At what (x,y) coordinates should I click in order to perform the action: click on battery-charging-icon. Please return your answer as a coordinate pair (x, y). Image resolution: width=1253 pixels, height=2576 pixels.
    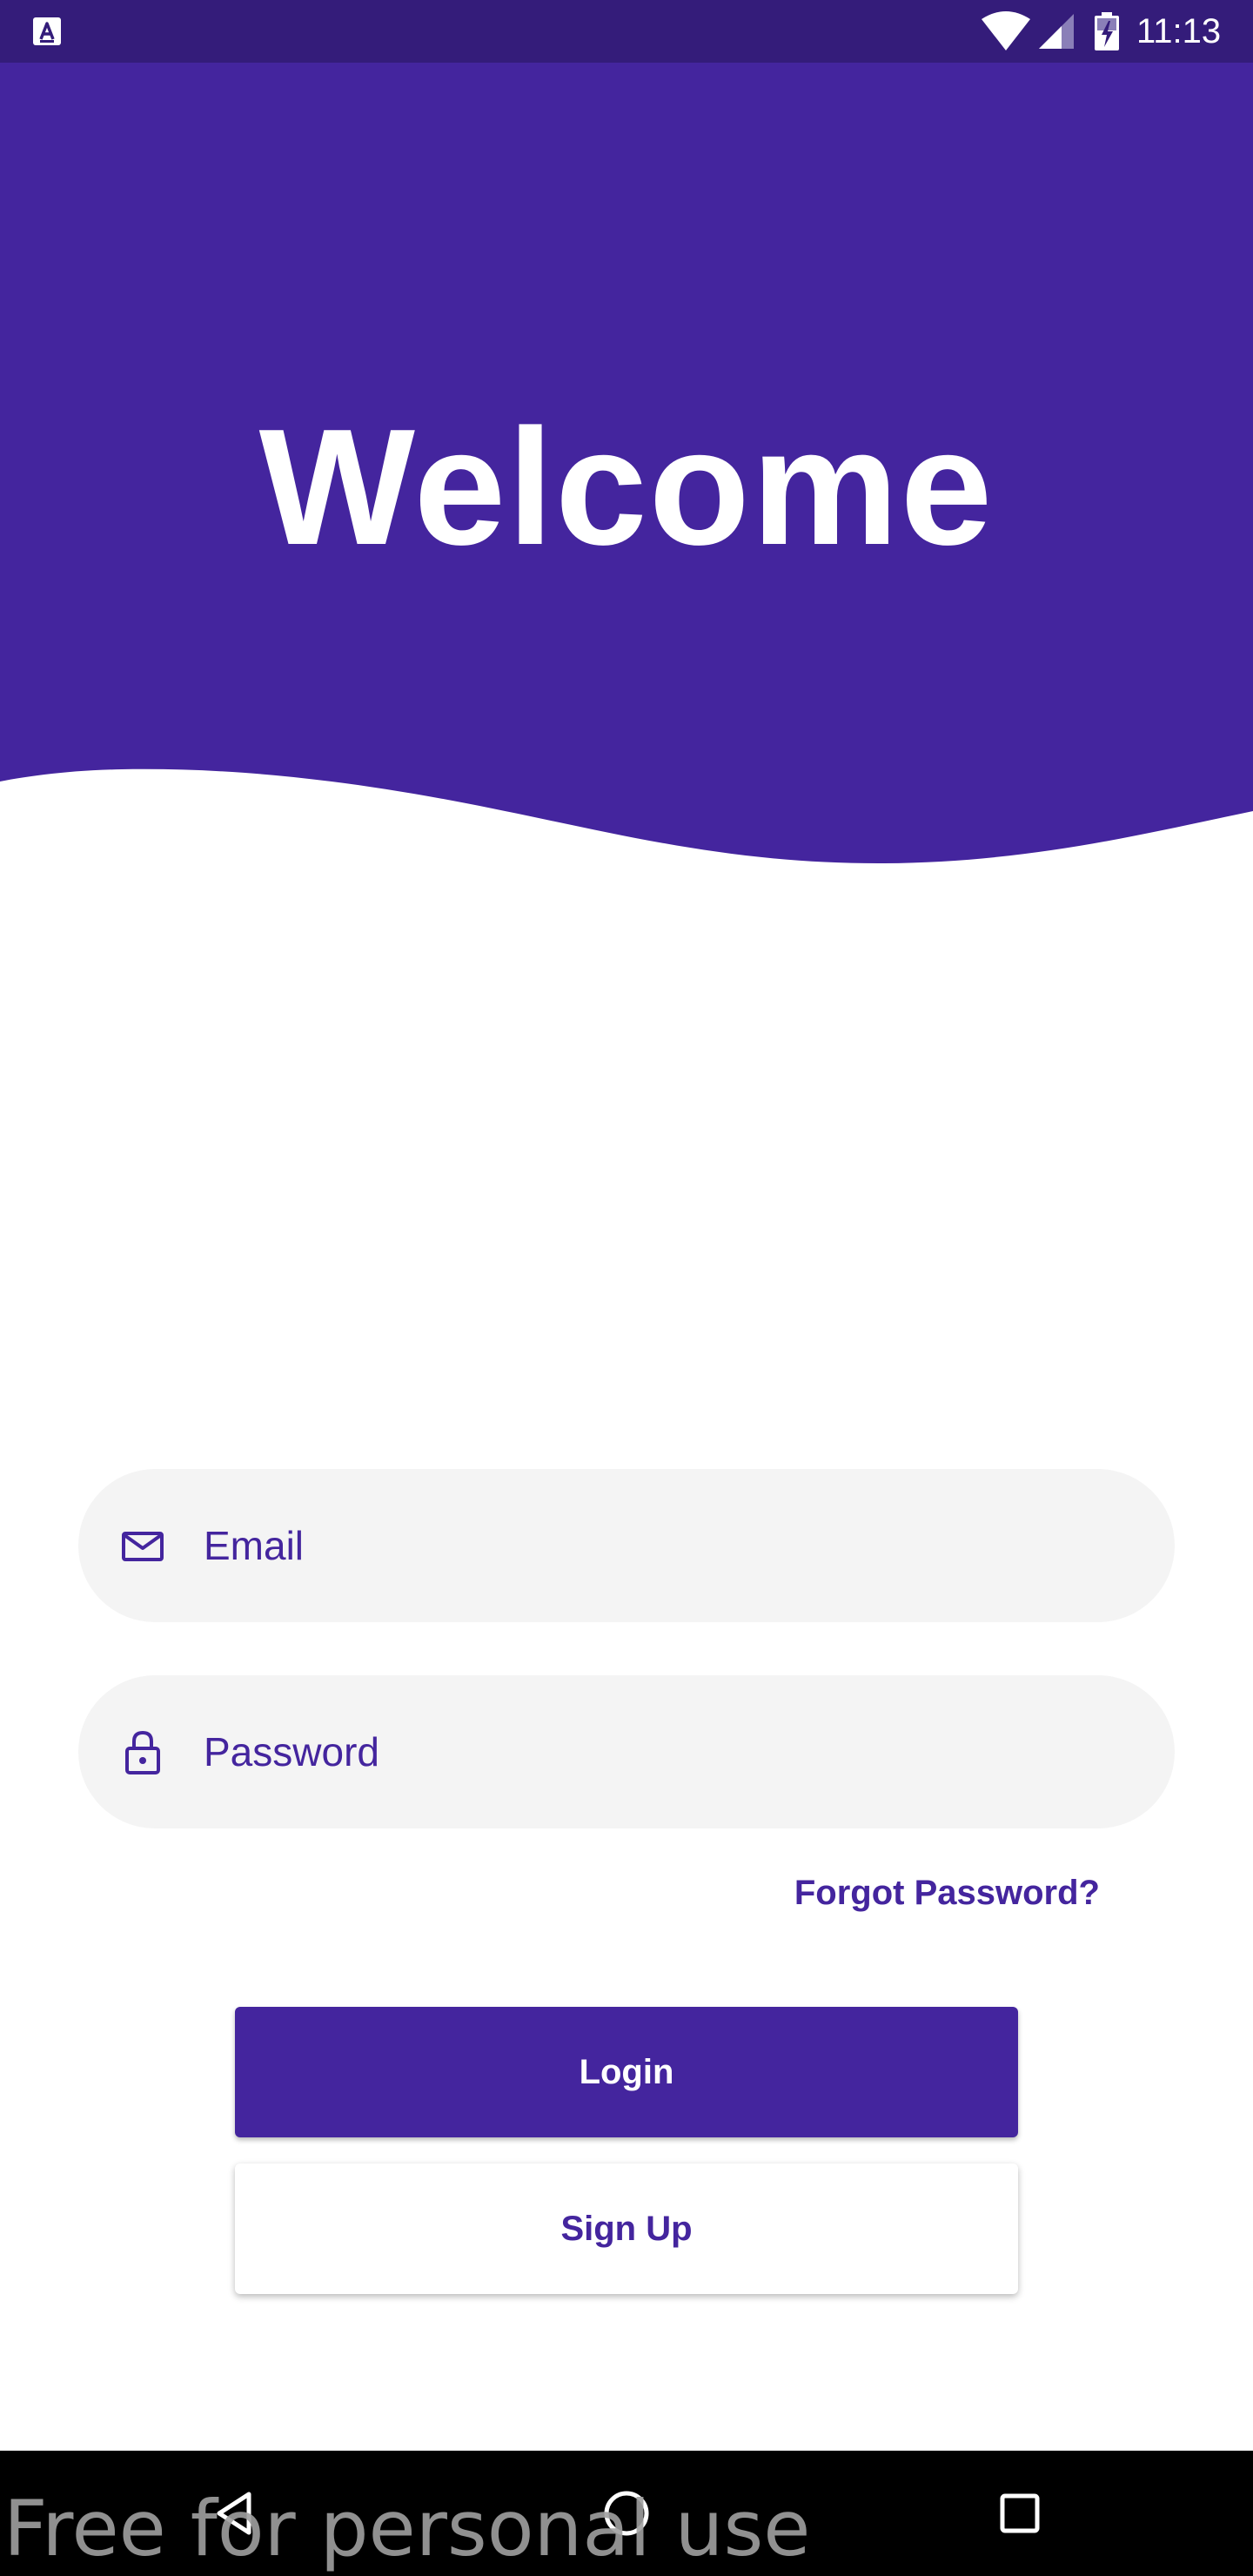
    Looking at the image, I should click on (1107, 31).